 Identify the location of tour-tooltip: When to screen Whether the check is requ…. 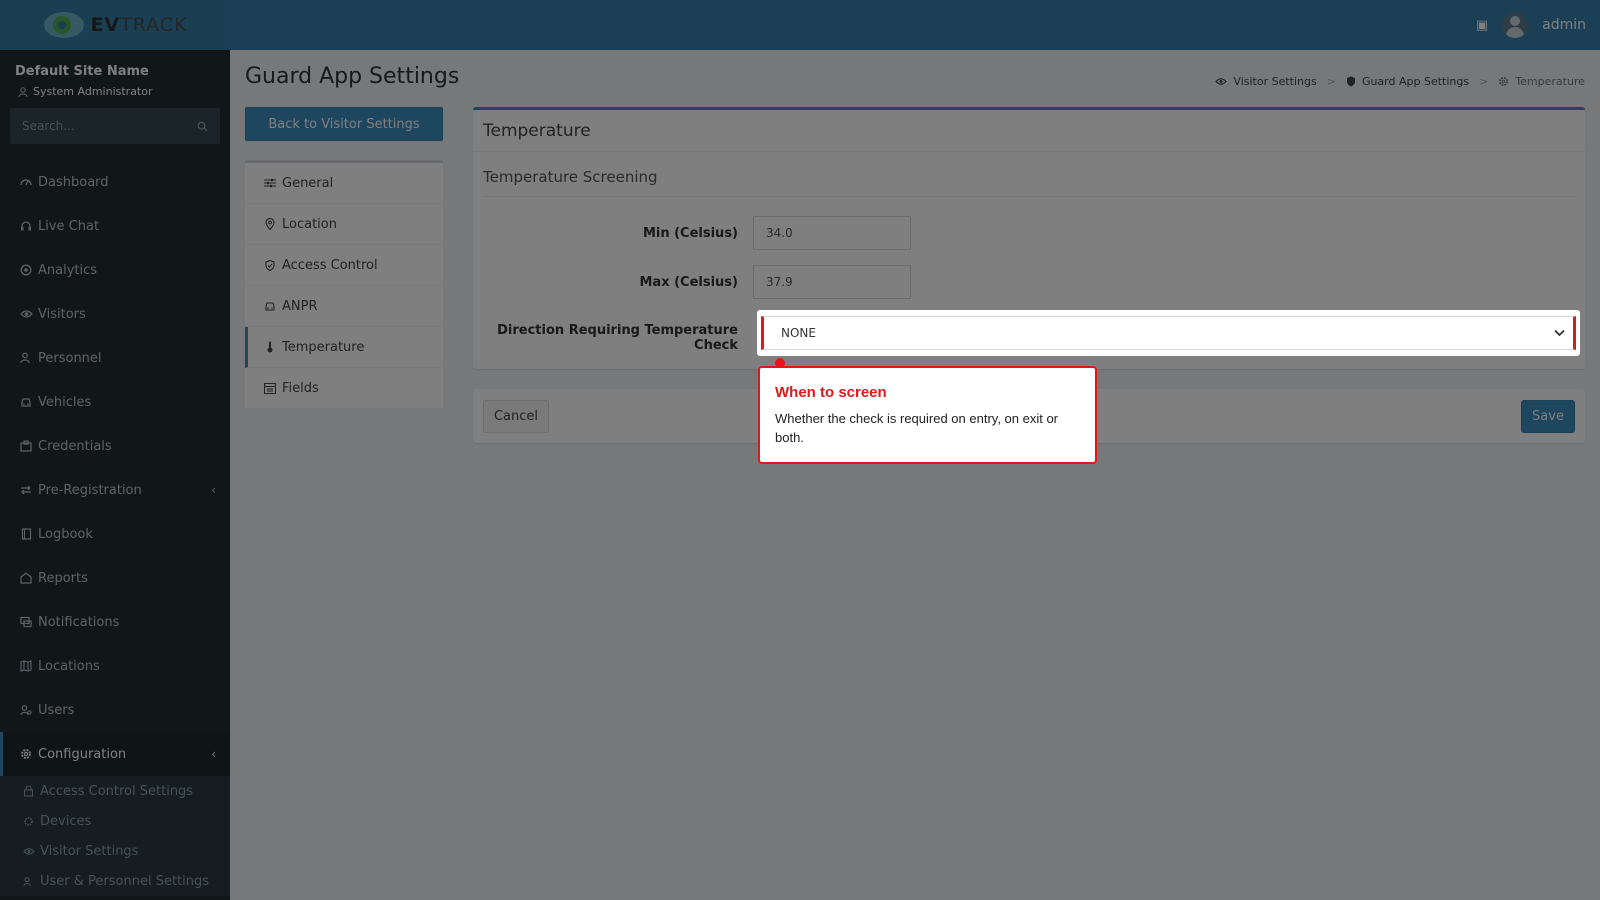
(927, 415).